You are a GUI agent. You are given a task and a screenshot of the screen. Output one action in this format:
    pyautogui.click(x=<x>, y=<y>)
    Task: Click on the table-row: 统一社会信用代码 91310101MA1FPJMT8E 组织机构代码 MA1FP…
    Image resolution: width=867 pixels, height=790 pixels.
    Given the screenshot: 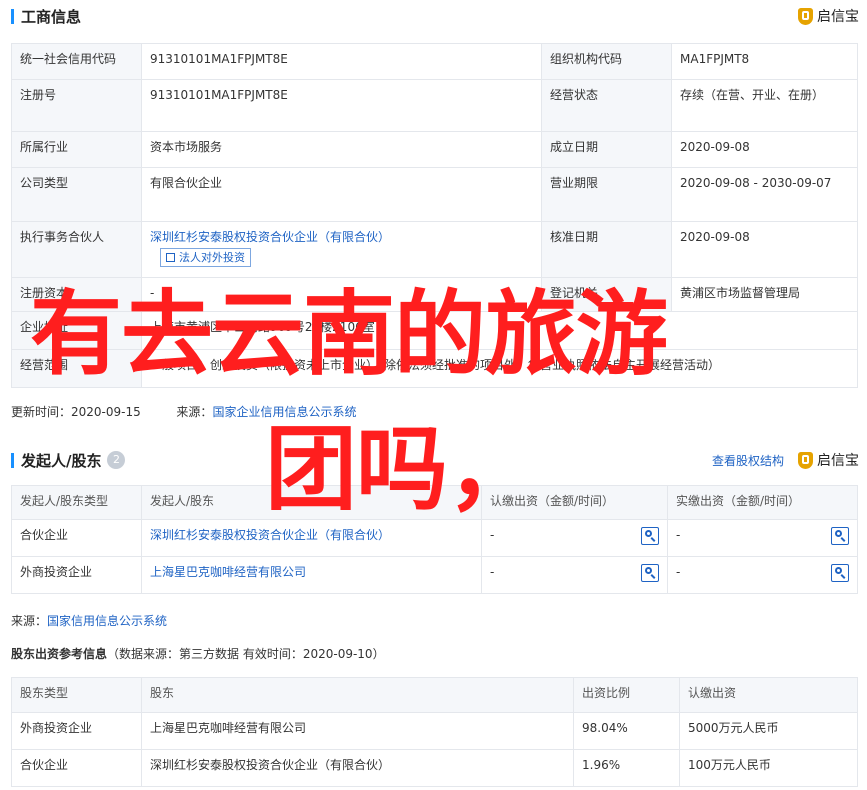 What is the action you would take?
    pyautogui.click(x=434, y=61)
    